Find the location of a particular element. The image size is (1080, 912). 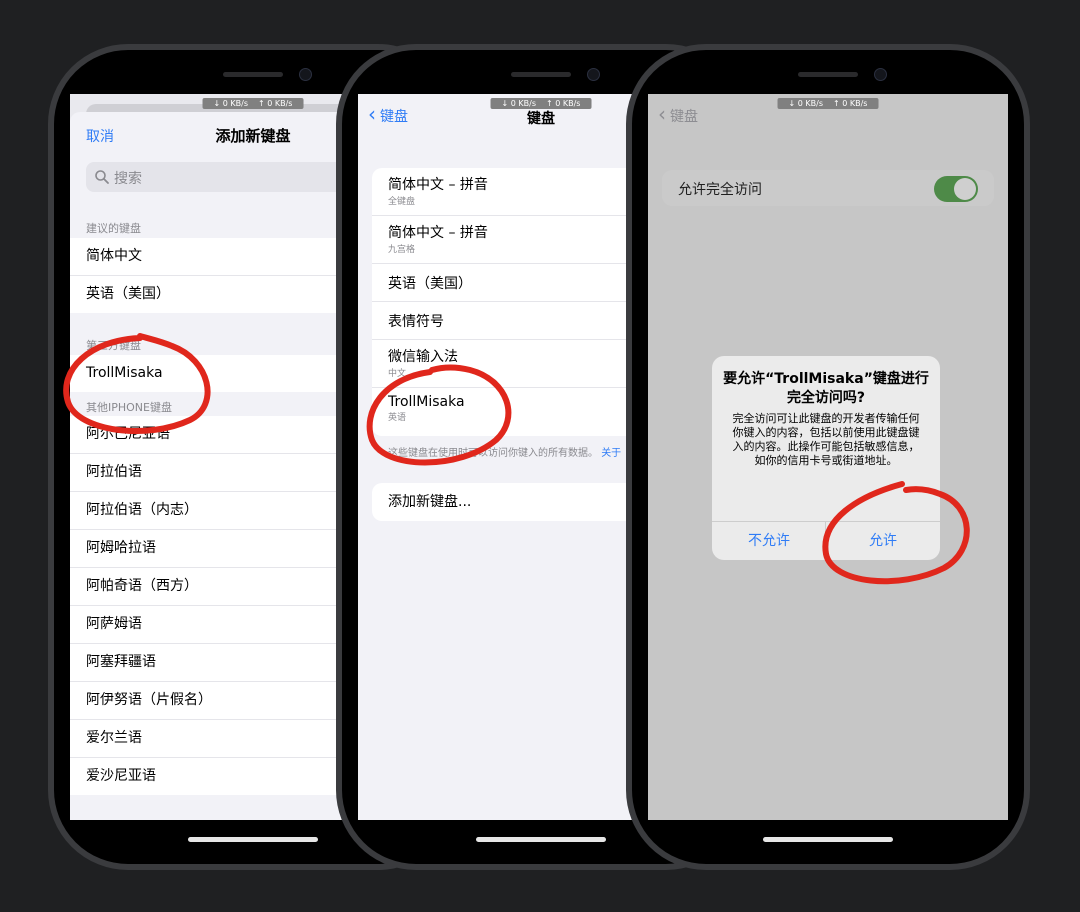

search-icon is located at coordinates (102, 177).